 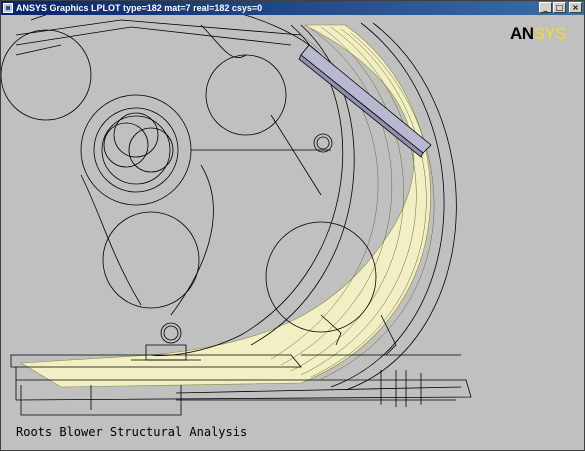 I want to click on plot-caption: Roots Blower Structural Analysis, so click(x=132, y=432).